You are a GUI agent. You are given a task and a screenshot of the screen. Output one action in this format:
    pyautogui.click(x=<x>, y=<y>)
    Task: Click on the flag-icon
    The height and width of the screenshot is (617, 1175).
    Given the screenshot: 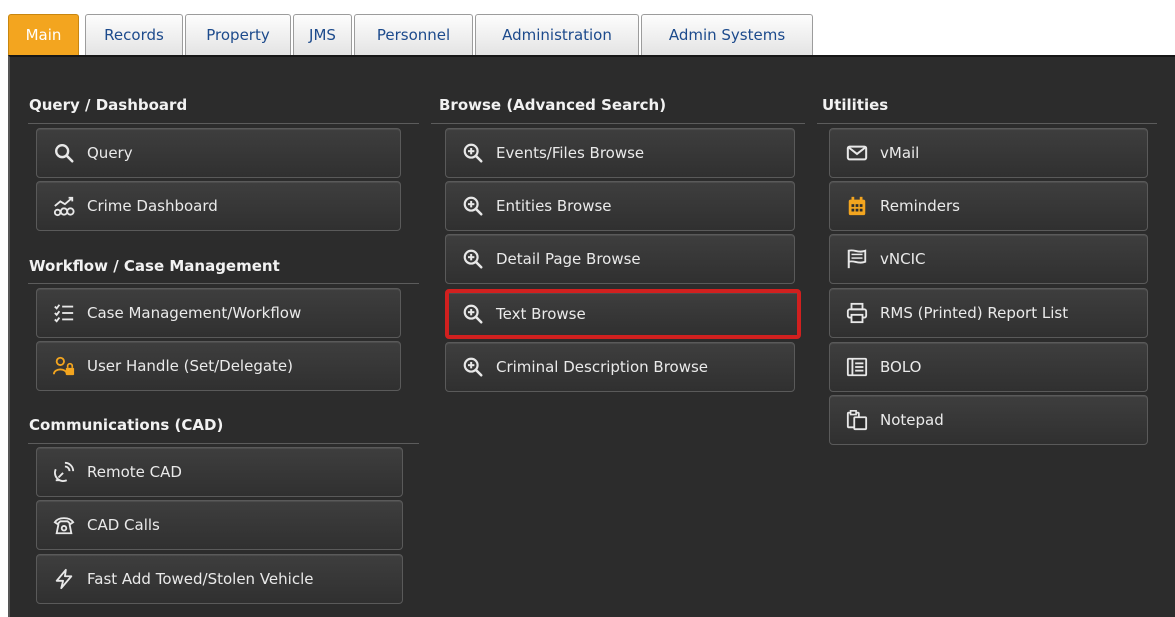 What is the action you would take?
    pyautogui.click(x=857, y=259)
    